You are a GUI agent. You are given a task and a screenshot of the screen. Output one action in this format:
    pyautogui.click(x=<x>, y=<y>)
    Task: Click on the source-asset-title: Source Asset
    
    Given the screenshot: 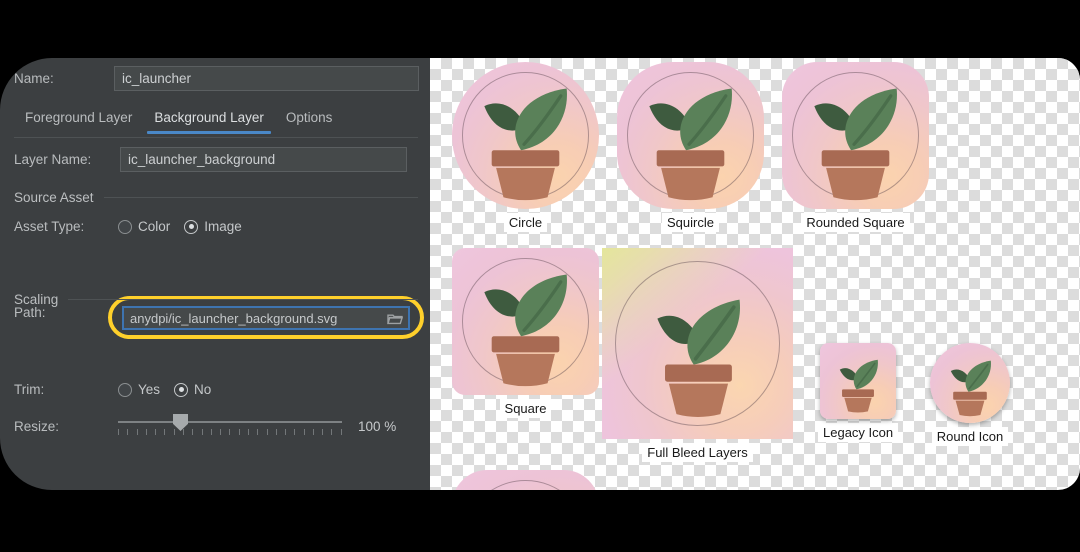 What is the action you would take?
    pyautogui.click(x=54, y=197)
    